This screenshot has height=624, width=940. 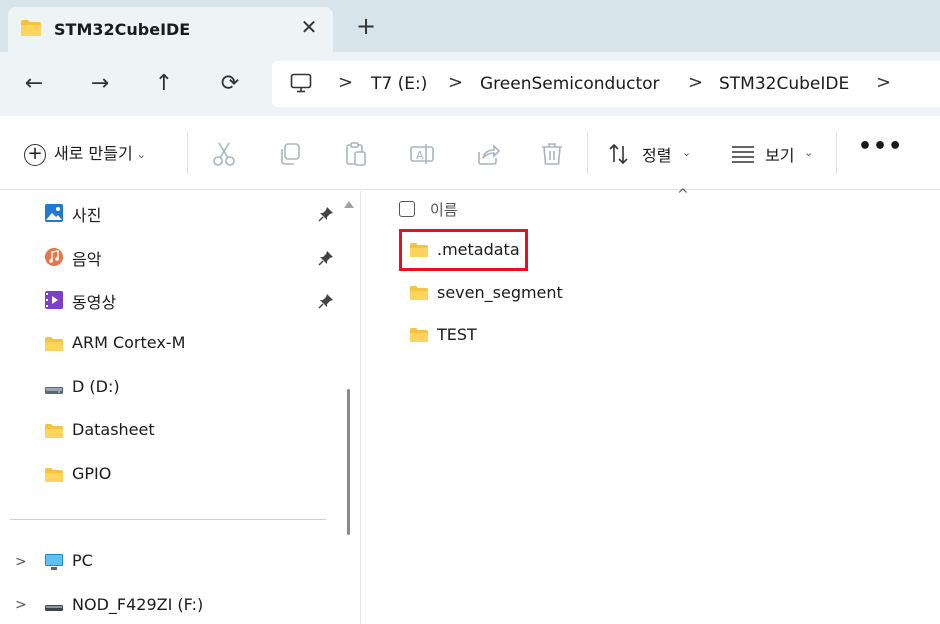 I want to click on highlight-annotation-box, so click(x=463, y=250).